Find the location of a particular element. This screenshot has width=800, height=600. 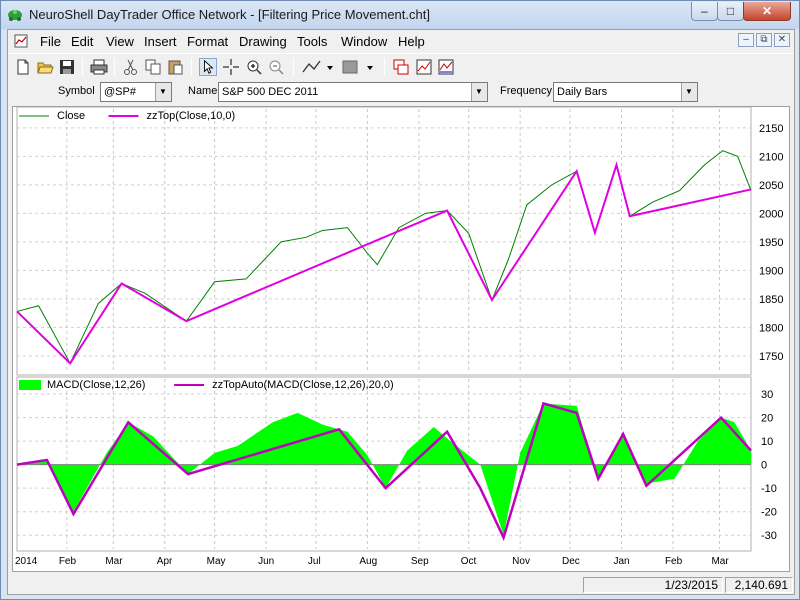

frequency-value: Daily Bars is located at coordinates (582, 92).